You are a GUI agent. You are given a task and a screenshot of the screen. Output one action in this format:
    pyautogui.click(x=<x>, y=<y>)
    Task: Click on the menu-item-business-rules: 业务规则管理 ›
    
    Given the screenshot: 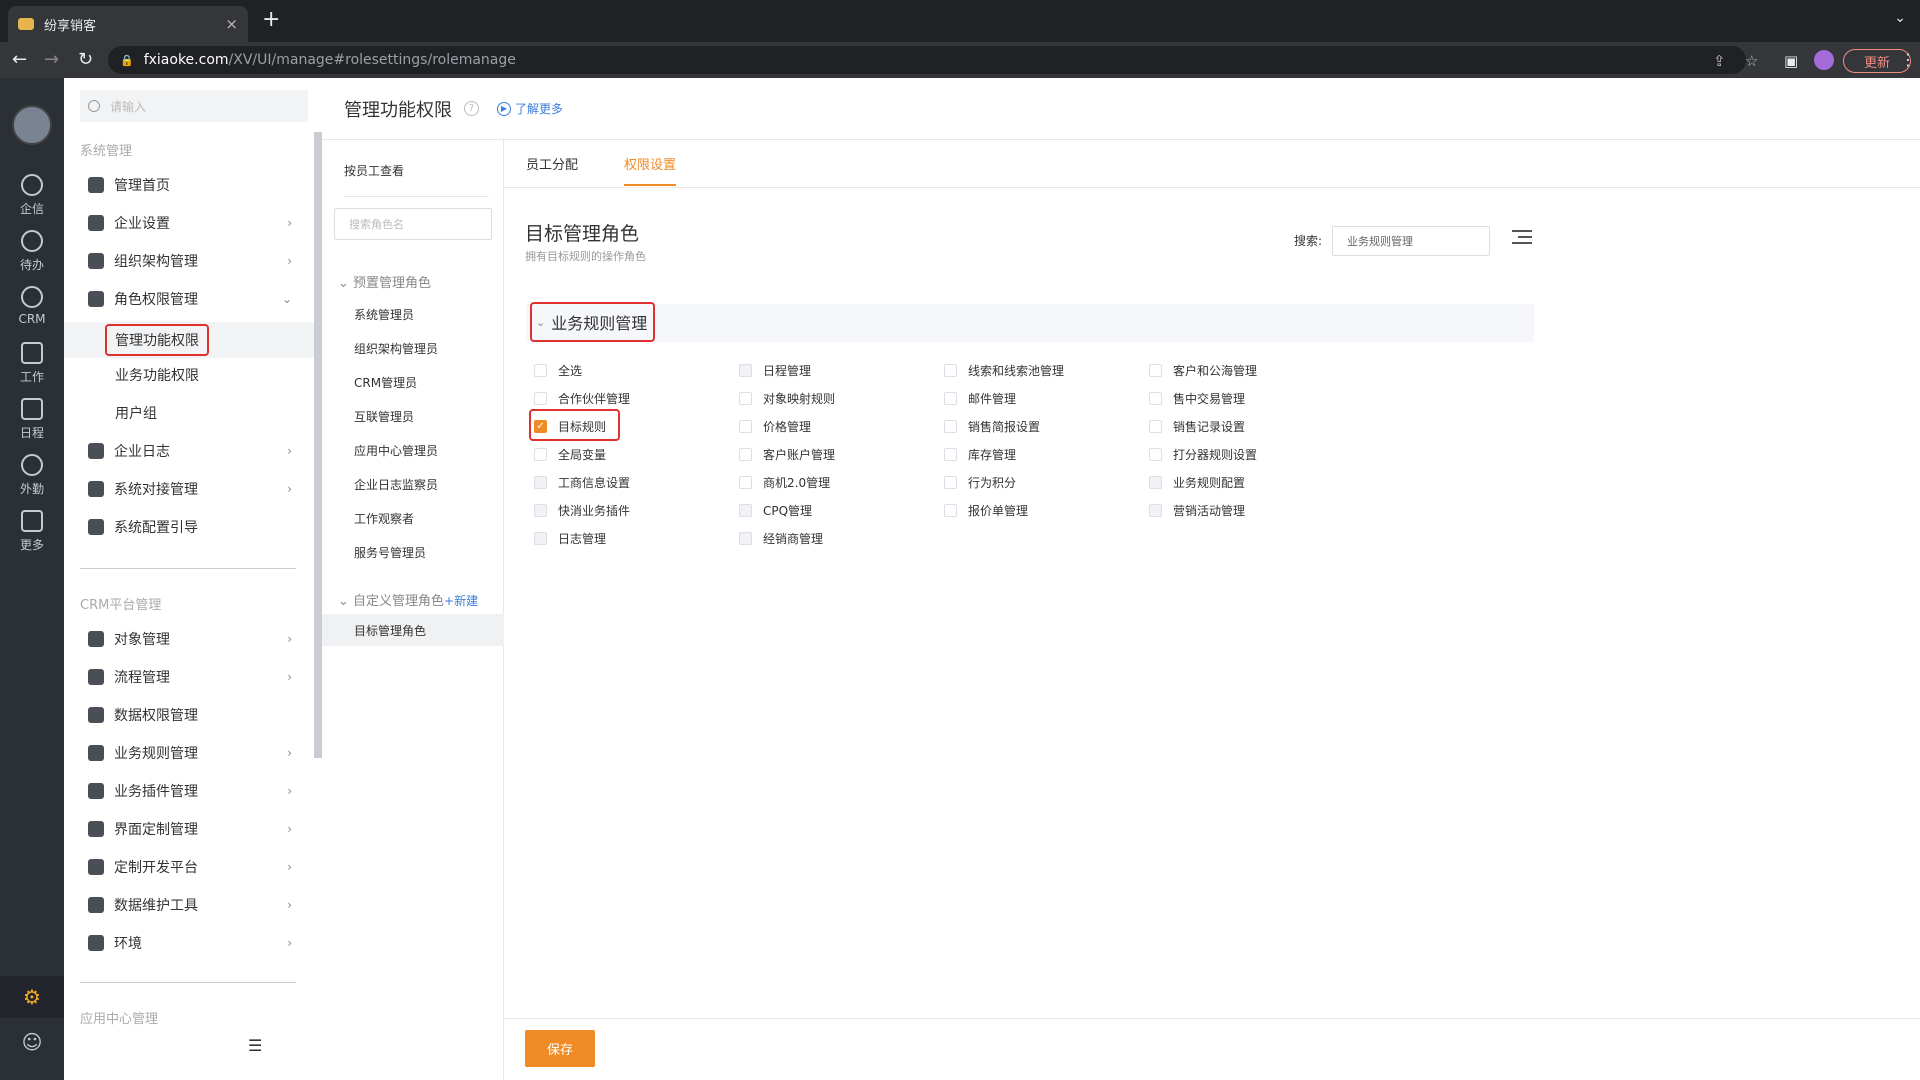 What is the action you would take?
    pyautogui.click(x=189, y=753)
    